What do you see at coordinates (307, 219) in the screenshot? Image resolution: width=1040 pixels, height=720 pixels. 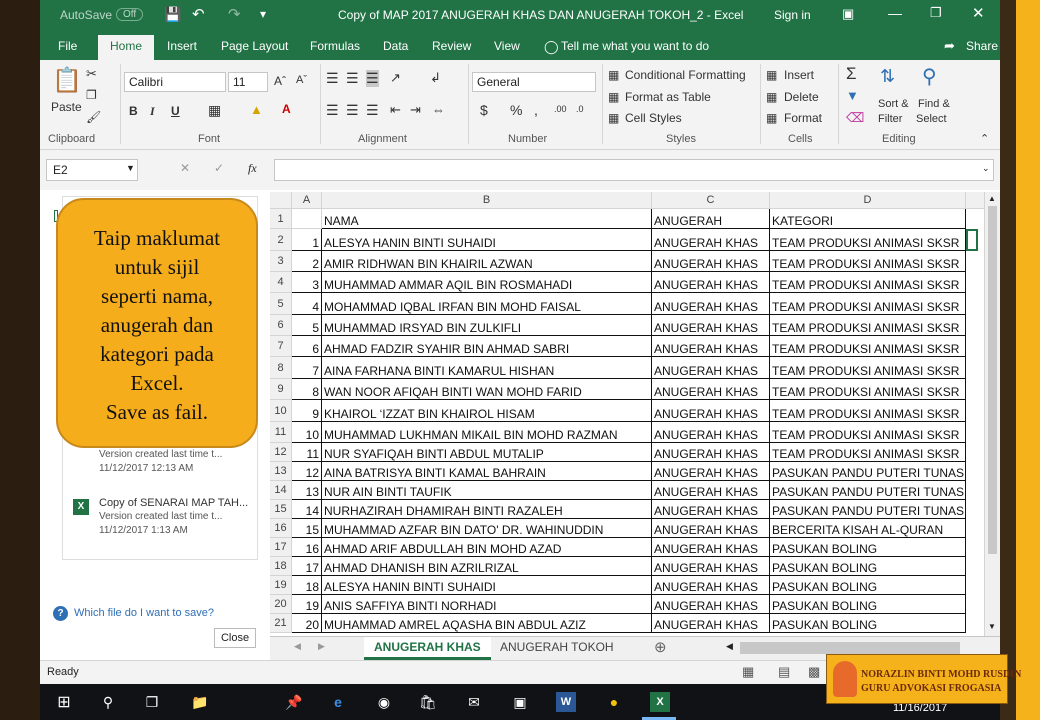 I see `table-cell` at bounding box center [307, 219].